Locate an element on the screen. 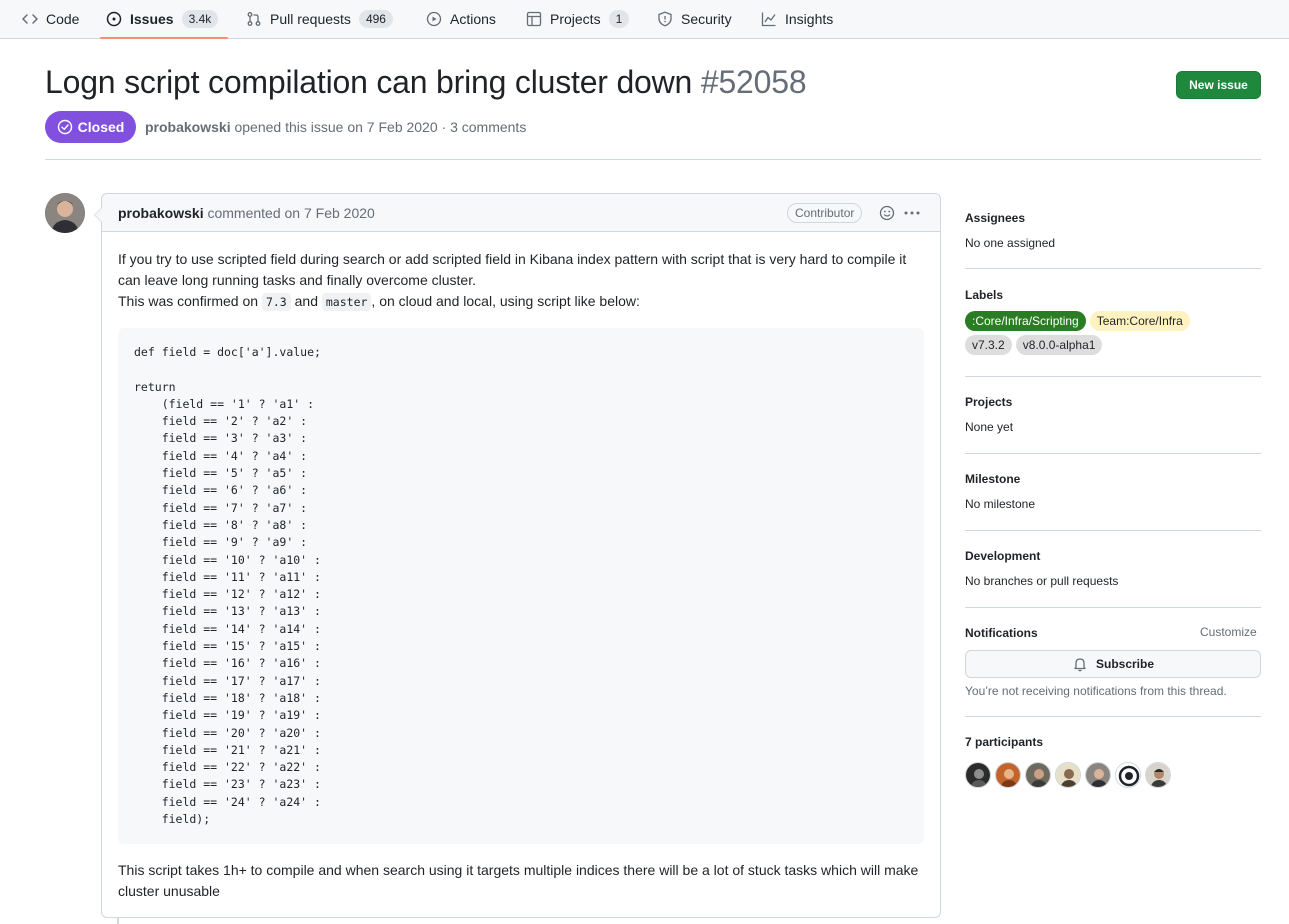  participants-list is located at coordinates (1068, 775).